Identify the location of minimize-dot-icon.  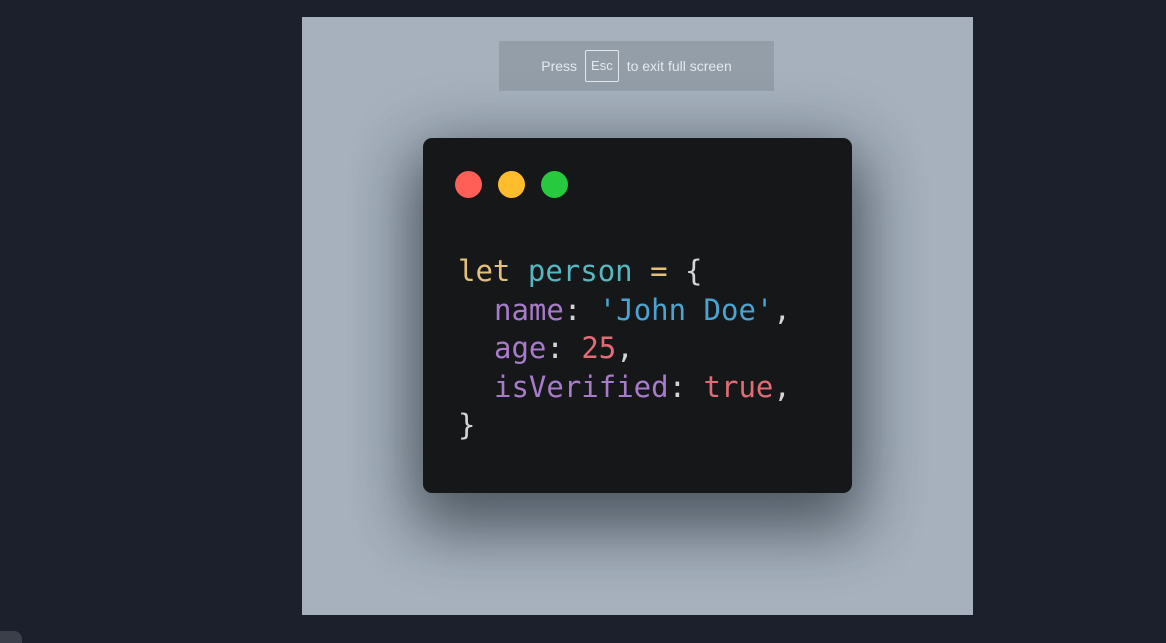
(511, 184).